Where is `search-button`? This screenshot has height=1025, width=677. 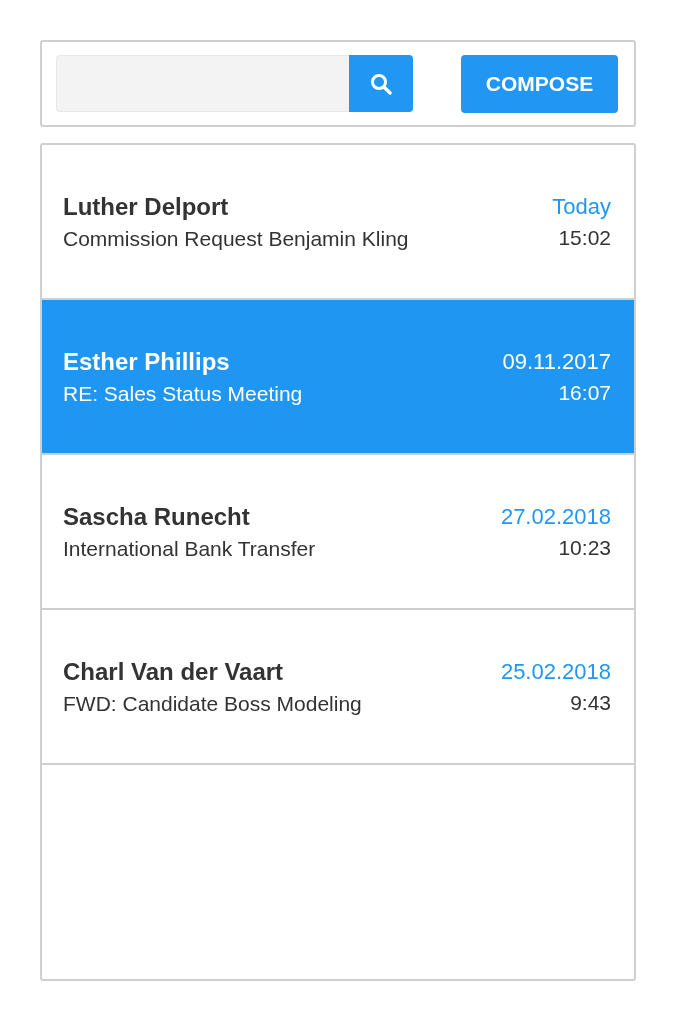 search-button is located at coordinates (381, 83).